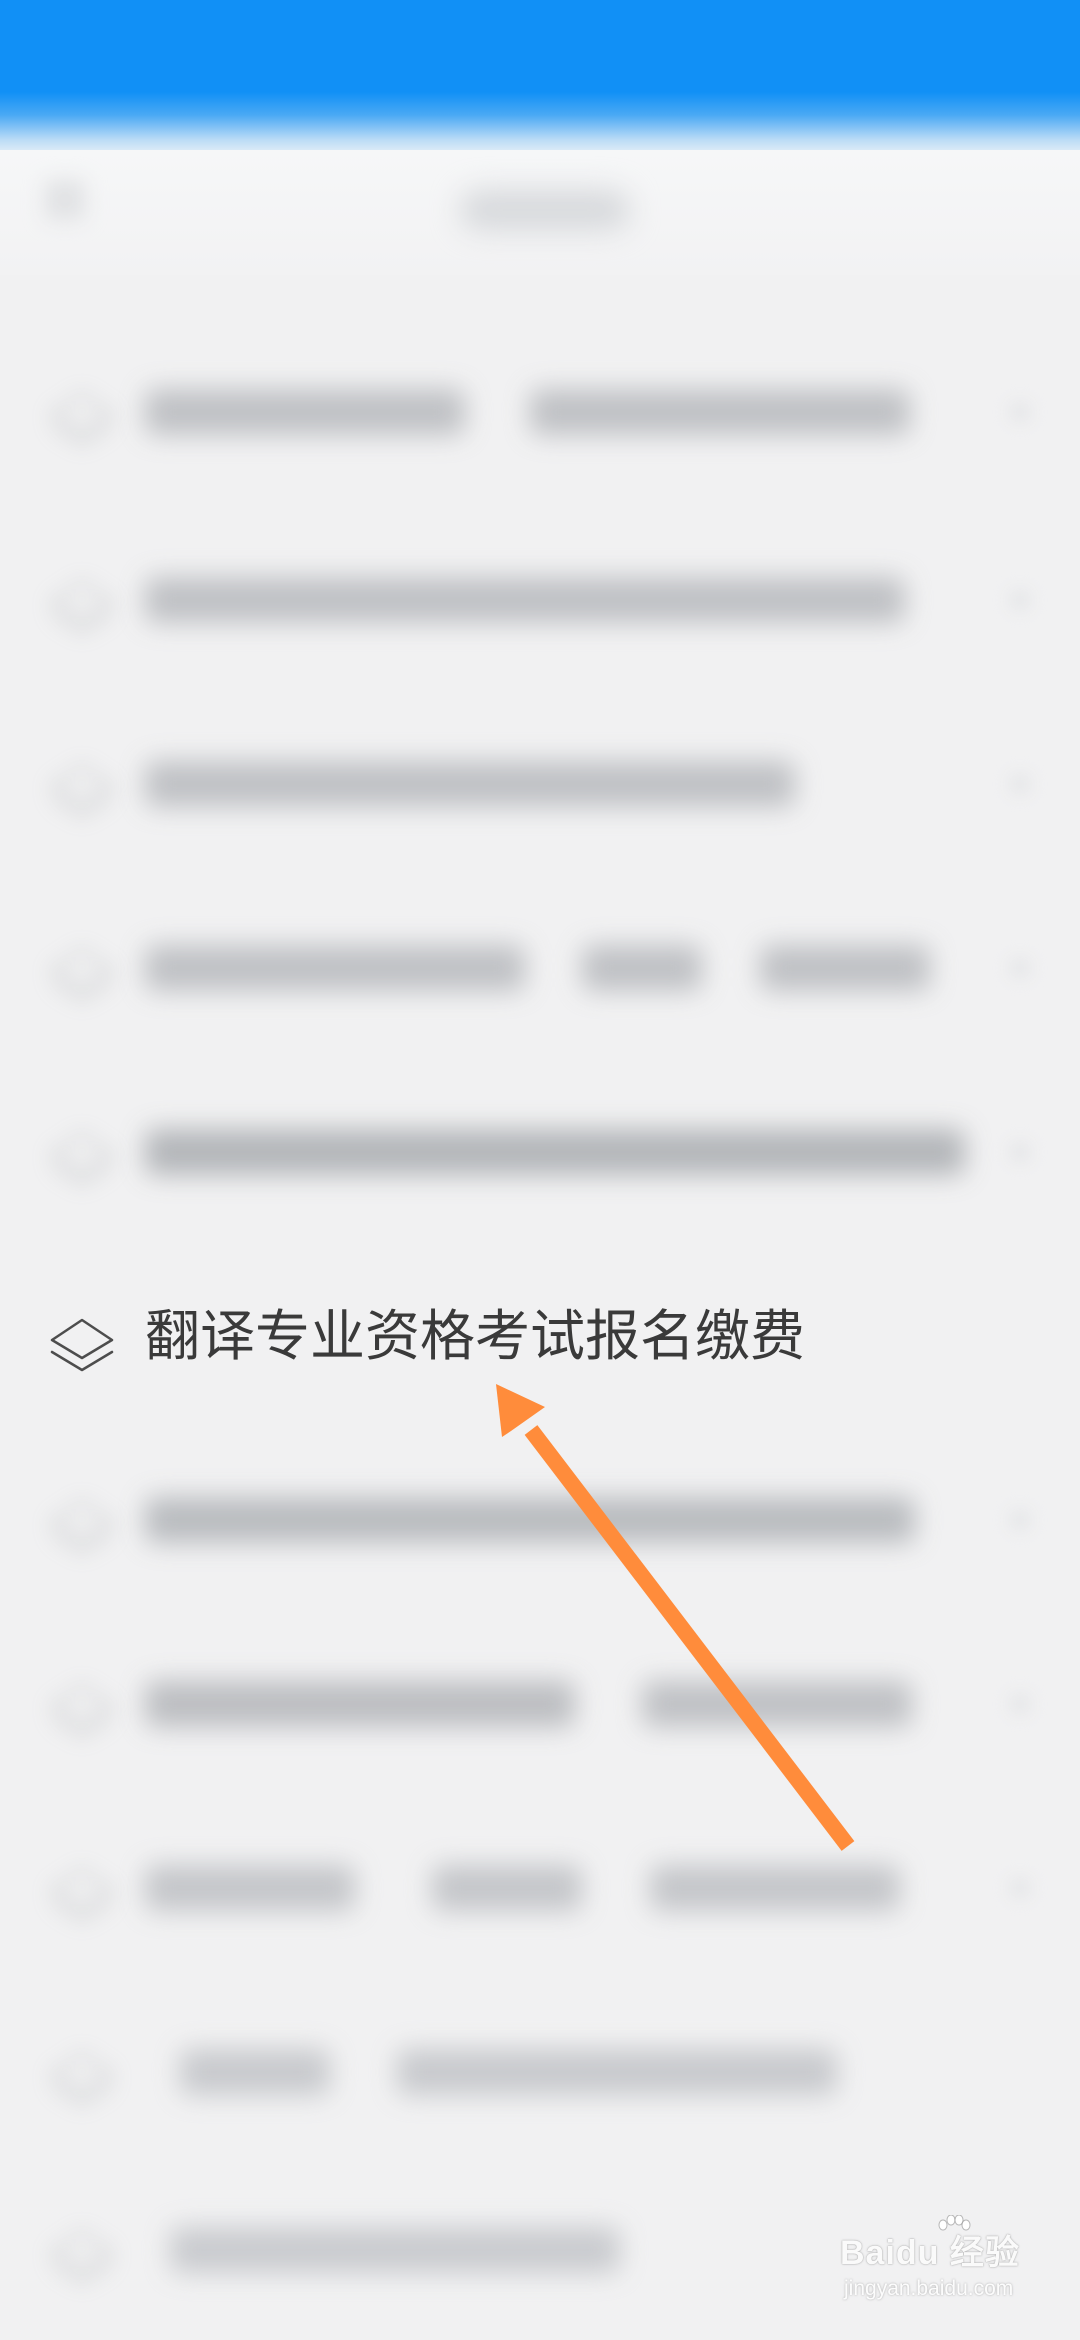 The image size is (1080, 2340). I want to click on watermark-url: jingyan.baidu.com, so click(929, 2288).